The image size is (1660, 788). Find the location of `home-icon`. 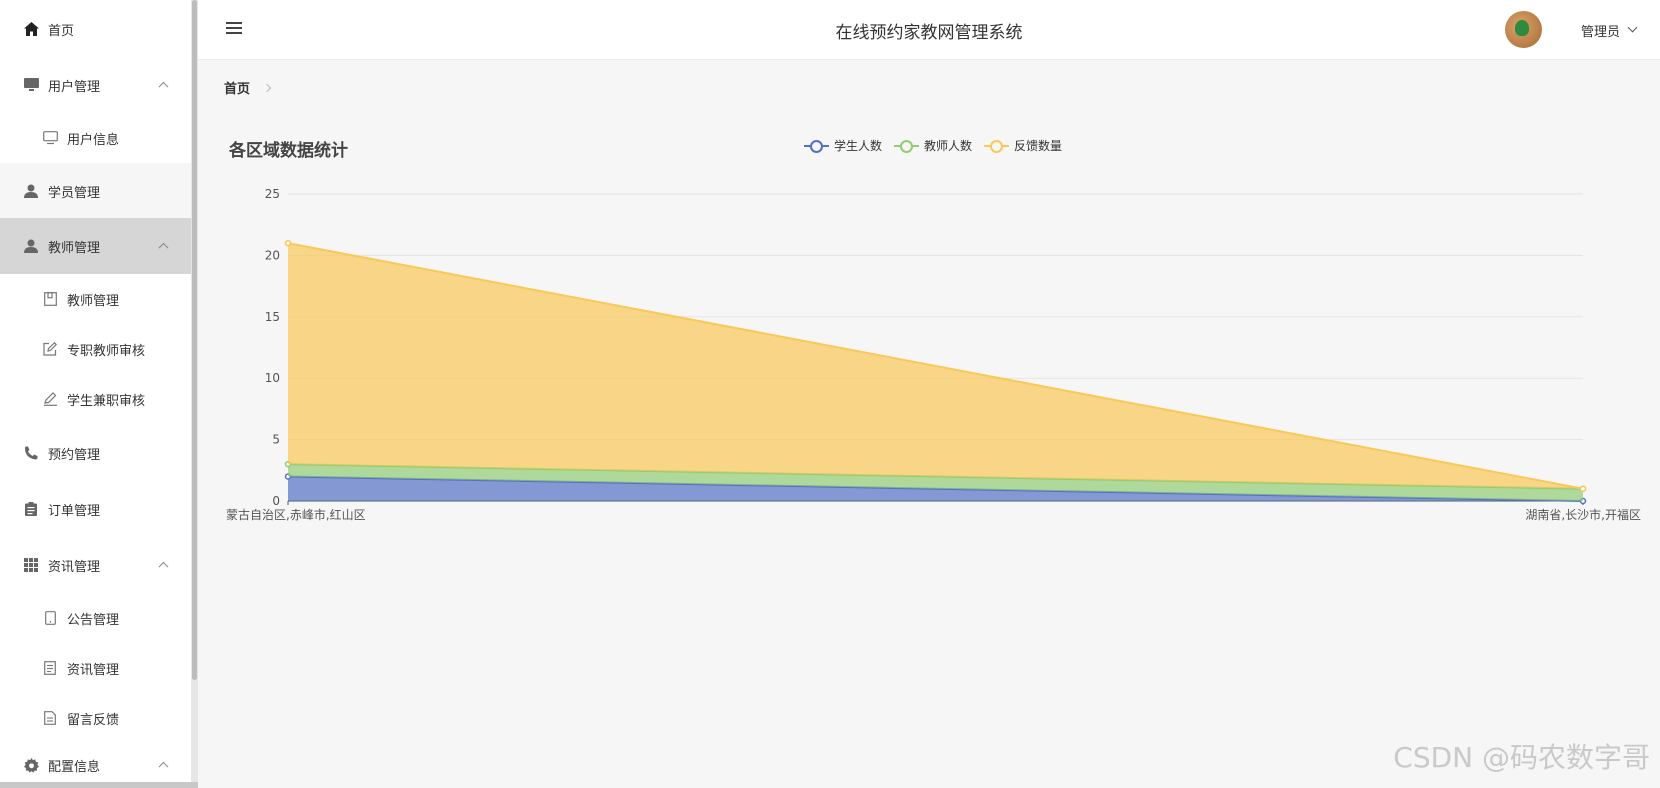

home-icon is located at coordinates (31, 29).